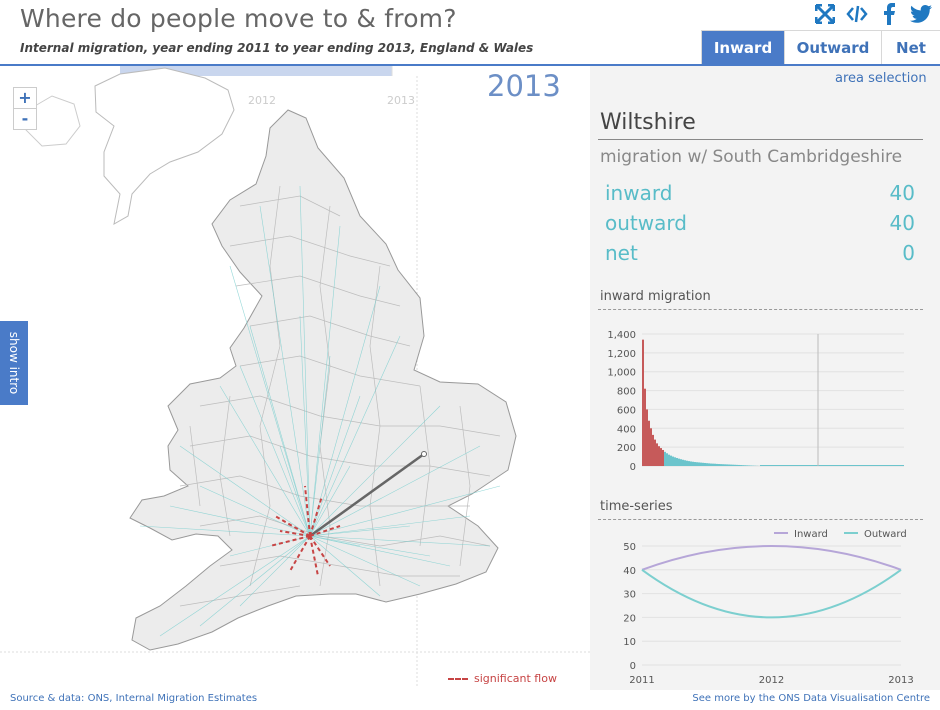 This screenshot has width=940, height=710. I want to click on selected-flow-end, so click(424, 454).